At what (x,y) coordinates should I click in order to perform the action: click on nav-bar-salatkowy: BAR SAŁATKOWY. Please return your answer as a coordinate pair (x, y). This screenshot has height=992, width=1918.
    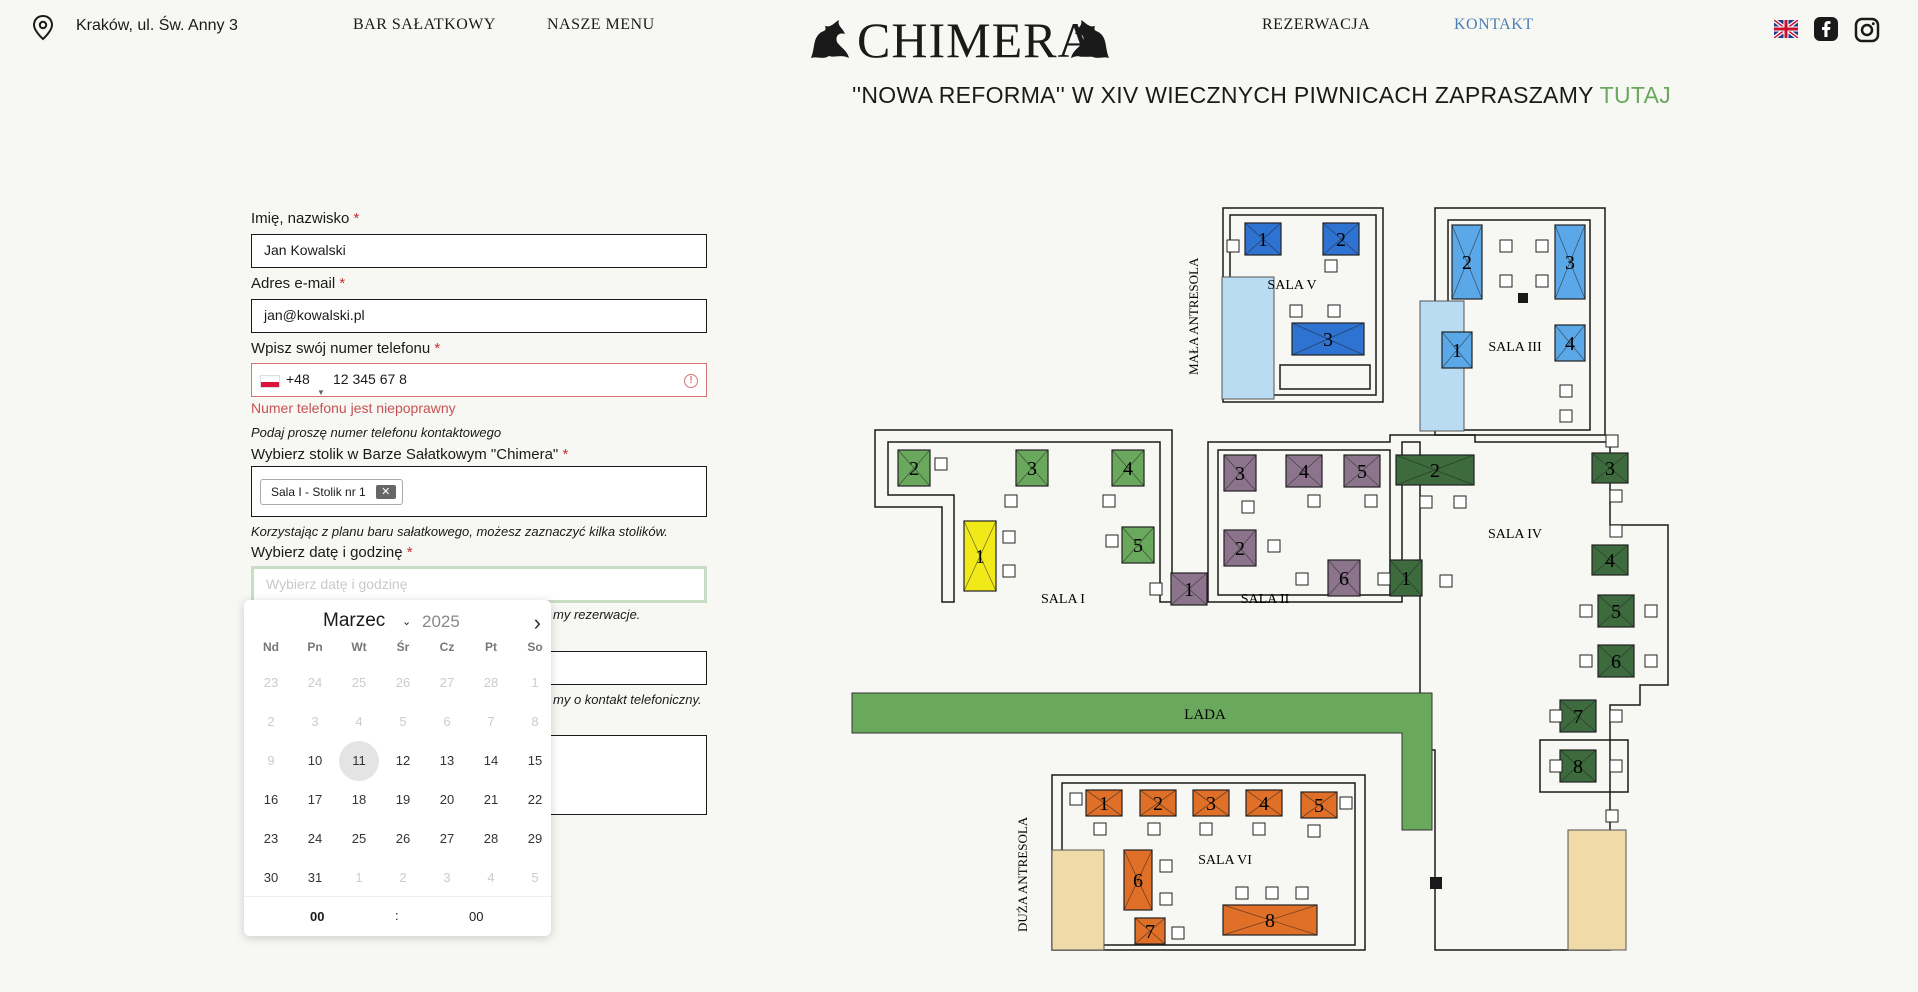
    Looking at the image, I should click on (424, 25).